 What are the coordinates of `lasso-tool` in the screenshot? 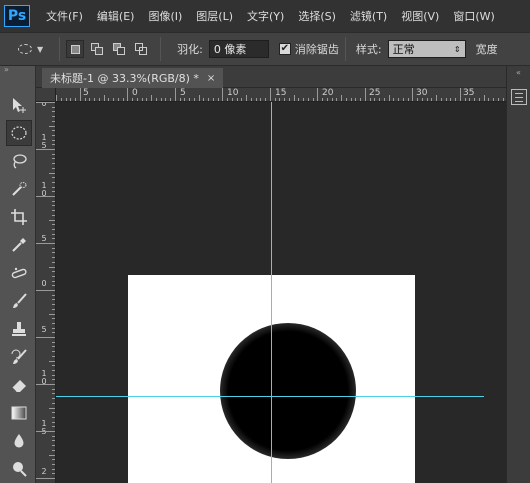 It's located at (19, 161).